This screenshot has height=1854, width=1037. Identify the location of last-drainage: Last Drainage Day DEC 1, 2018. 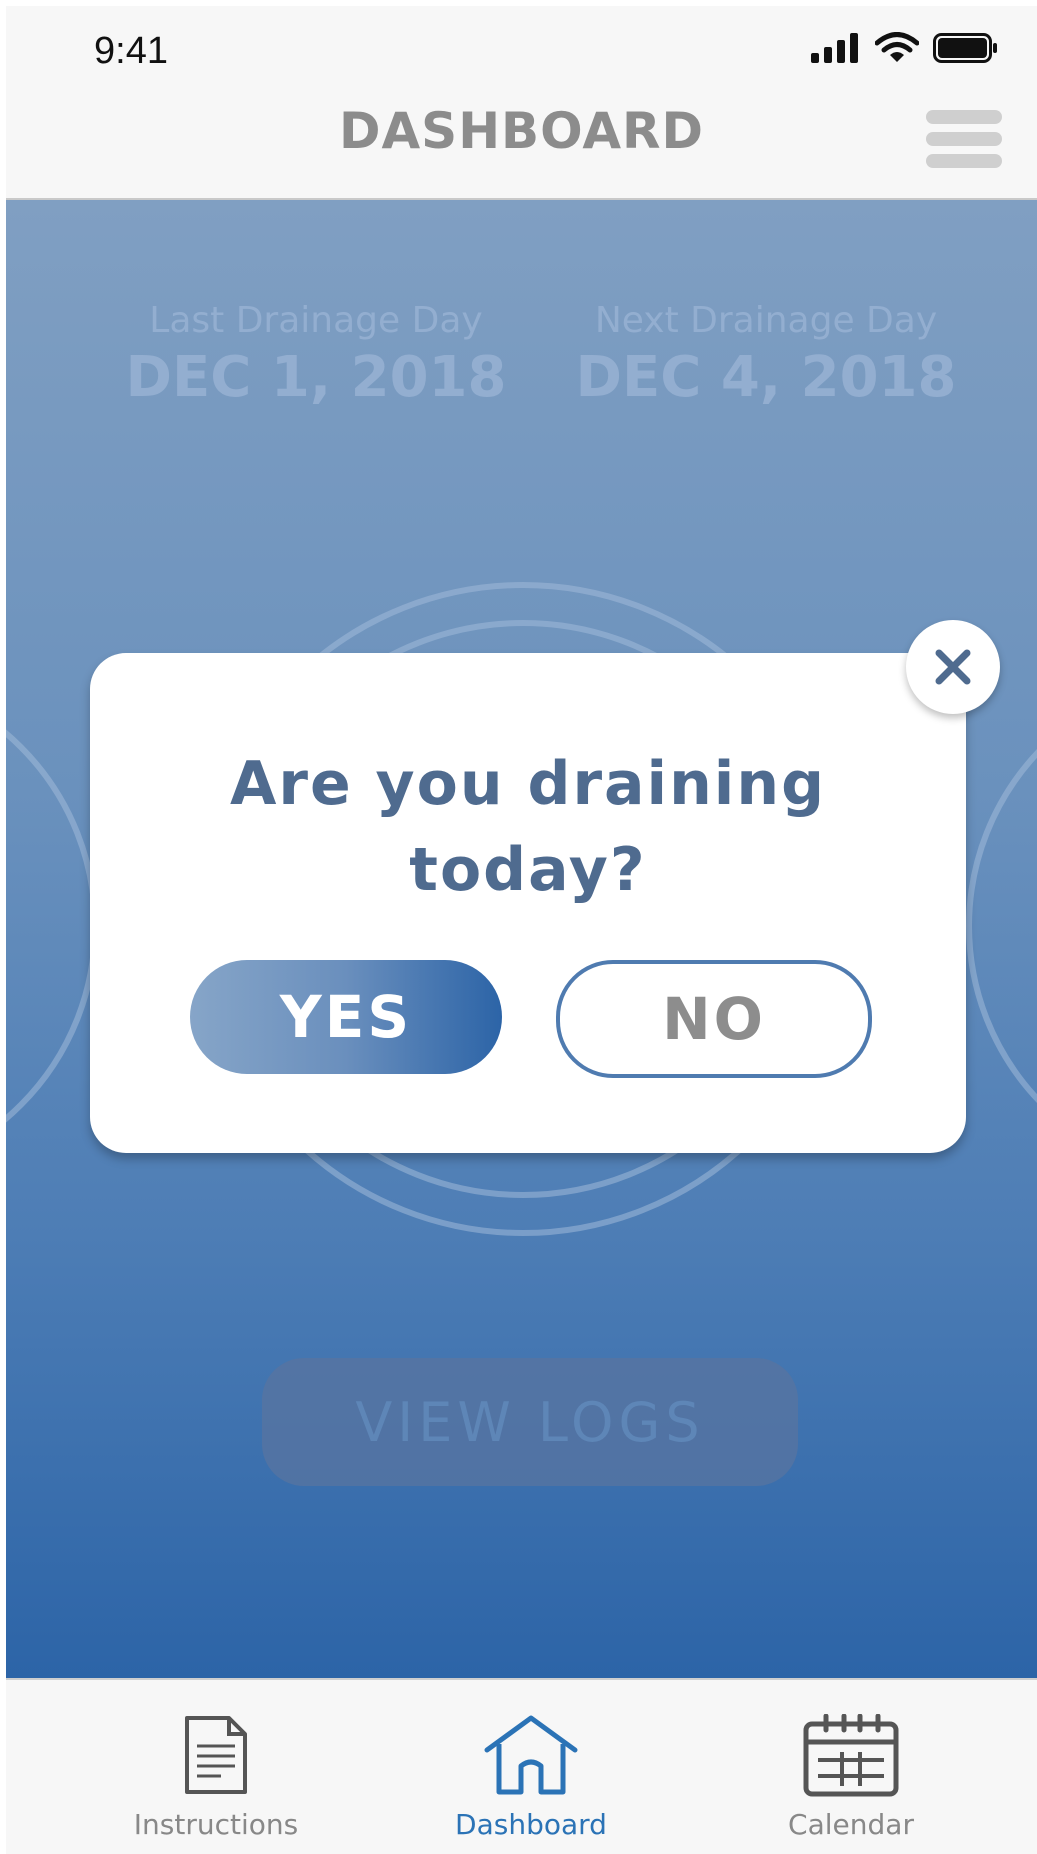
(316, 355).